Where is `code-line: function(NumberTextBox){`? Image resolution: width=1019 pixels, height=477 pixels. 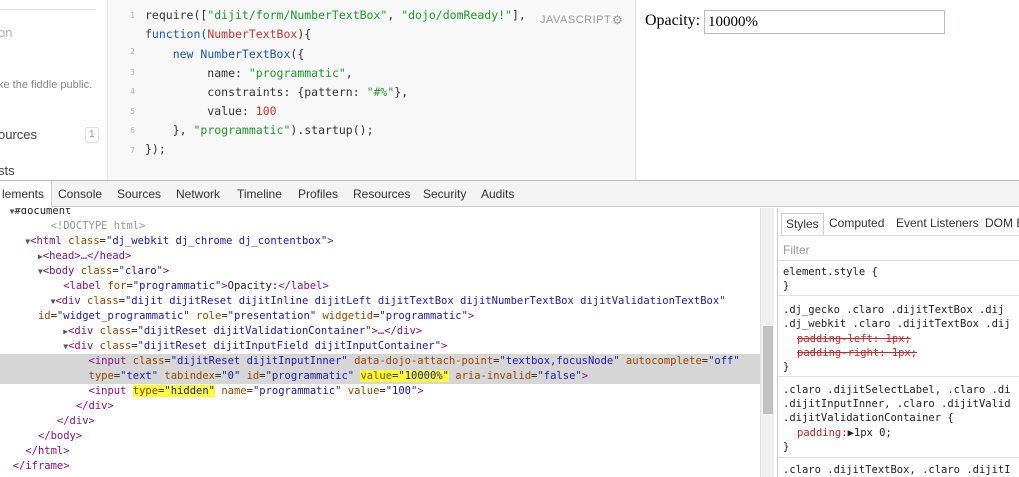 code-line: function(NumberTextBox){ is located at coordinates (228, 34).